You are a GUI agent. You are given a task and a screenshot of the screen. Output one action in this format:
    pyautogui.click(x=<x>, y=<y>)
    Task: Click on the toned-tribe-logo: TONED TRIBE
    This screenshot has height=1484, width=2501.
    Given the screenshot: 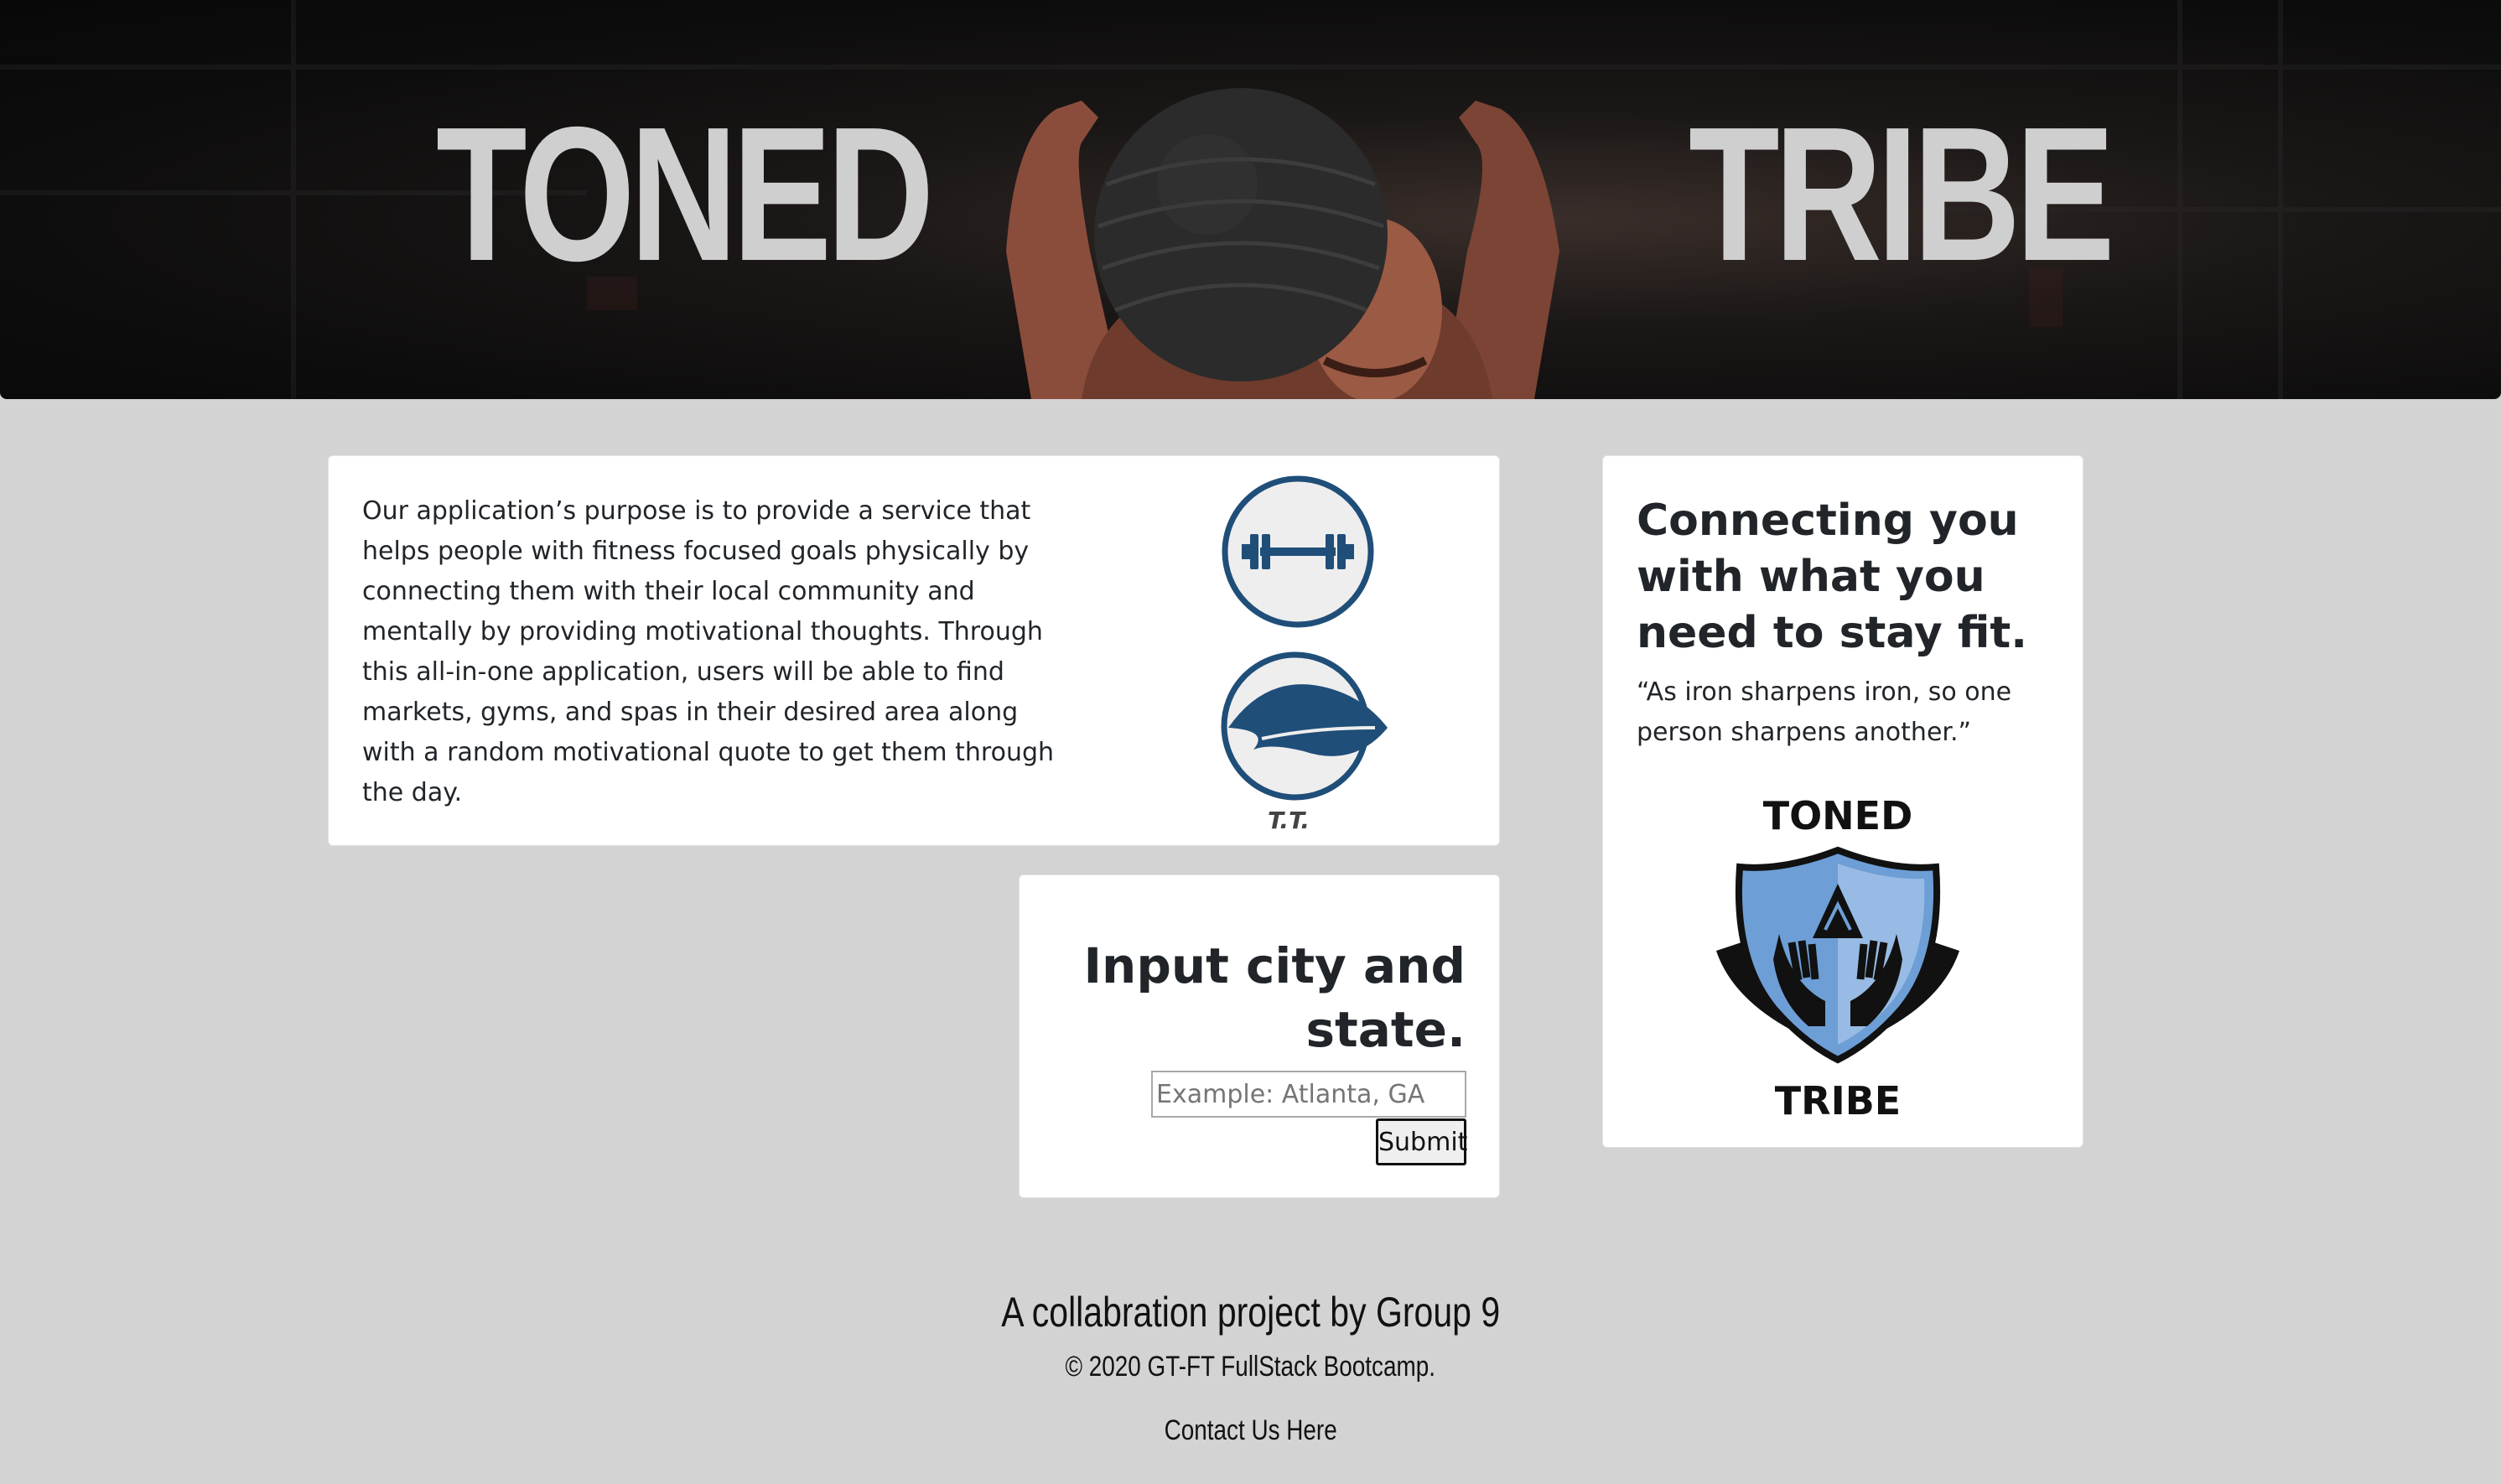 What is the action you would take?
    pyautogui.click(x=1838, y=958)
    